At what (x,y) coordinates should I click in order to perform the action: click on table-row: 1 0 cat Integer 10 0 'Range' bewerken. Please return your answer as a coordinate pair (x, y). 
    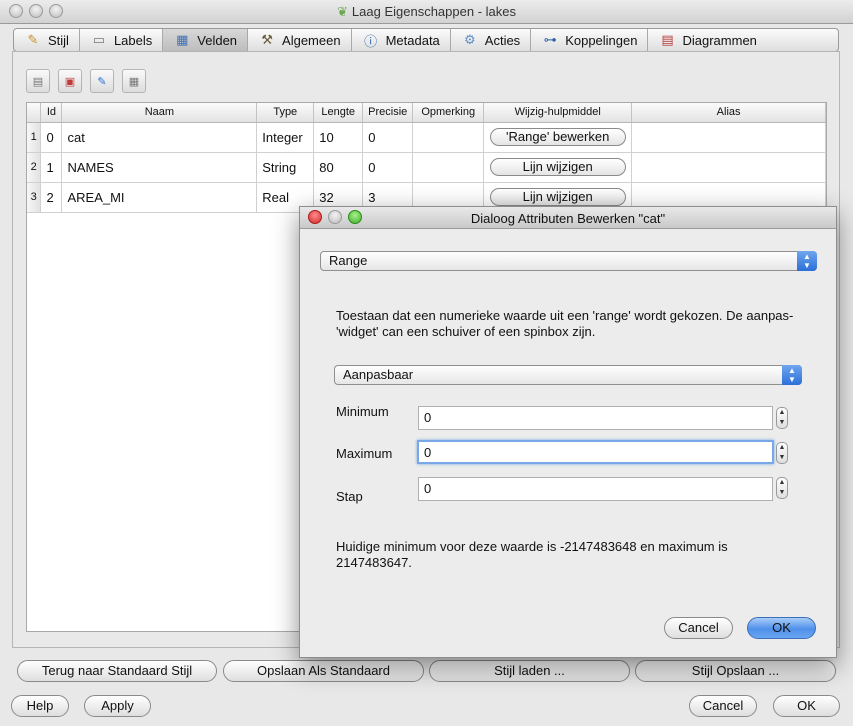
    Looking at the image, I should click on (426, 137).